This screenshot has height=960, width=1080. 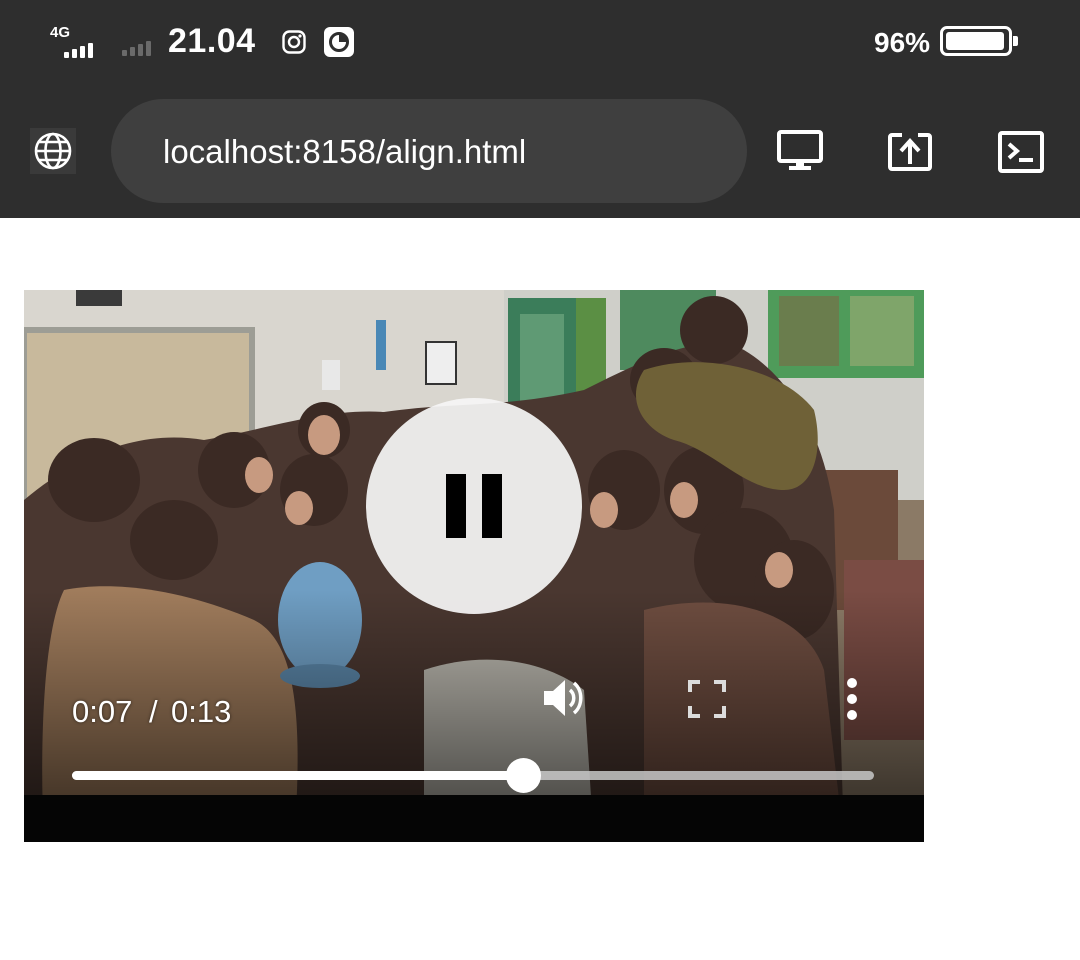 I want to click on more-vertical-icon, so click(x=852, y=699).